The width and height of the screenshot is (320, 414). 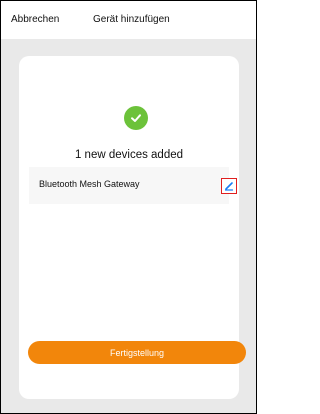 What do you see at coordinates (35, 19) in the screenshot?
I see `cancel-button: Abbrechen` at bounding box center [35, 19].